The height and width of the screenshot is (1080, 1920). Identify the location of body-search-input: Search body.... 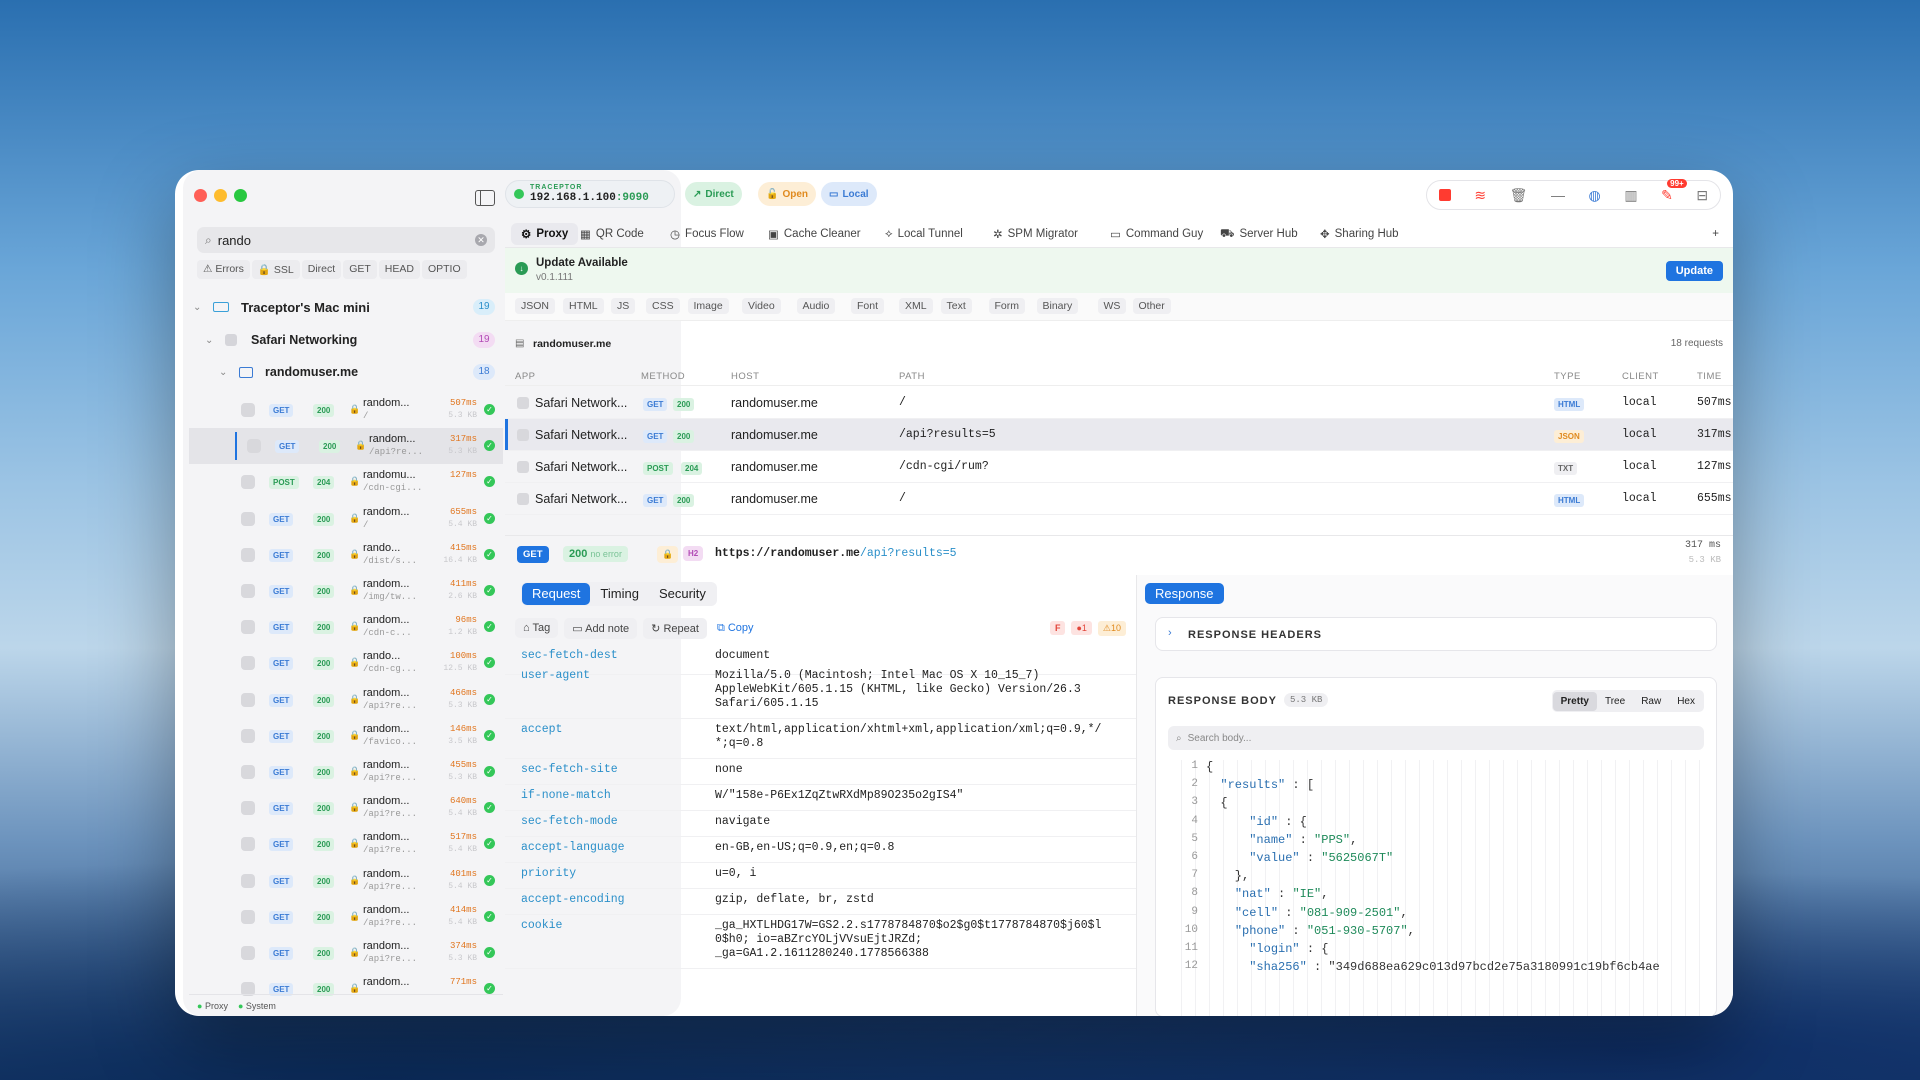
(1220, 738).